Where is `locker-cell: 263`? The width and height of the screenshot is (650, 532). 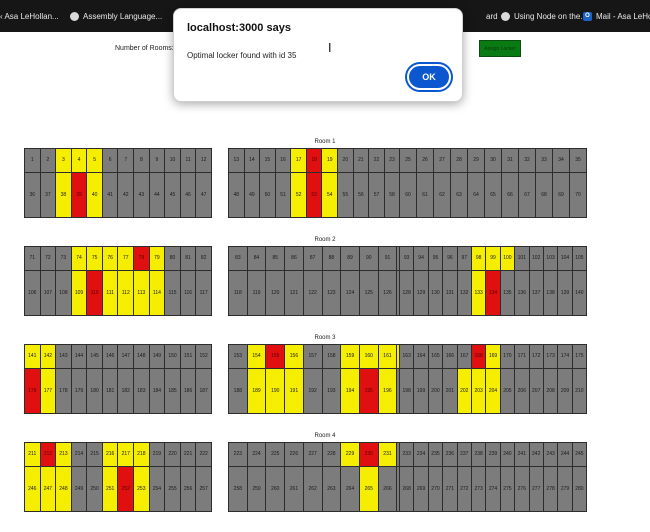
locker-cell: 263 is located at coordinates (331, 489).